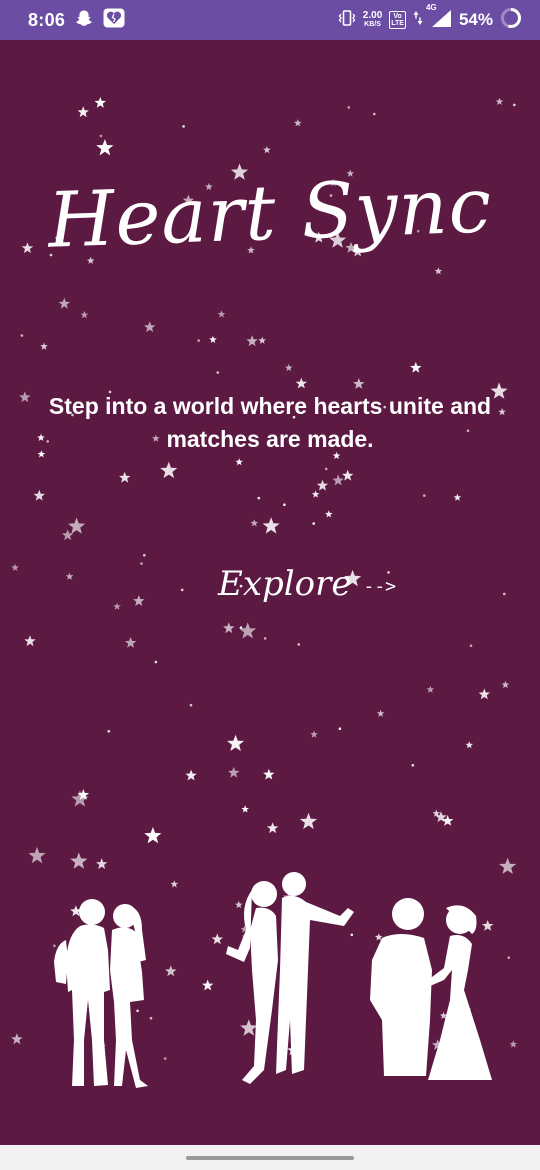 The image size is (540, 1170). What do you see at coordinates (439, 18) in the screenshot?
I see `signal-icon: 4G` at bounding box center [439, 18].